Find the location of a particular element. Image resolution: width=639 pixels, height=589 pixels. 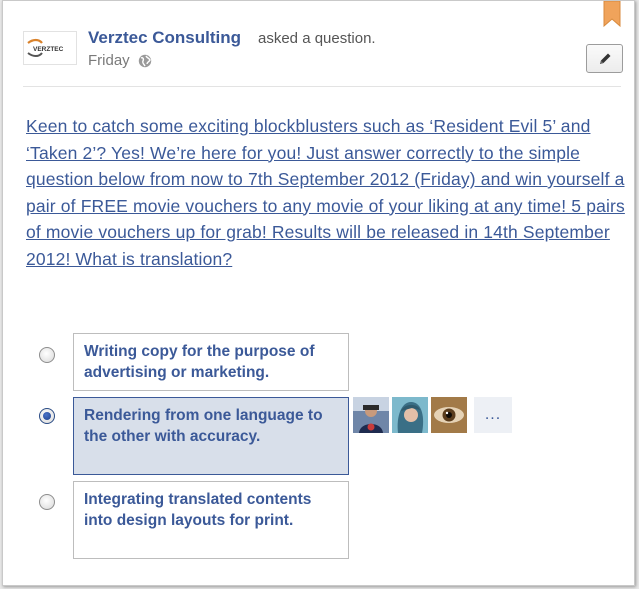

logo-text: VERZTEC is located at coordinates (48, 49).